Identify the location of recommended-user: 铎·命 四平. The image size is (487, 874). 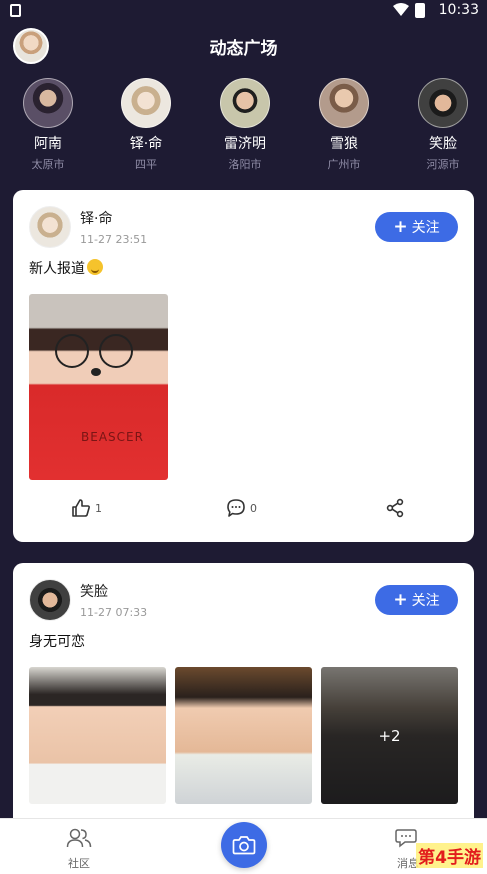
(146, 125).